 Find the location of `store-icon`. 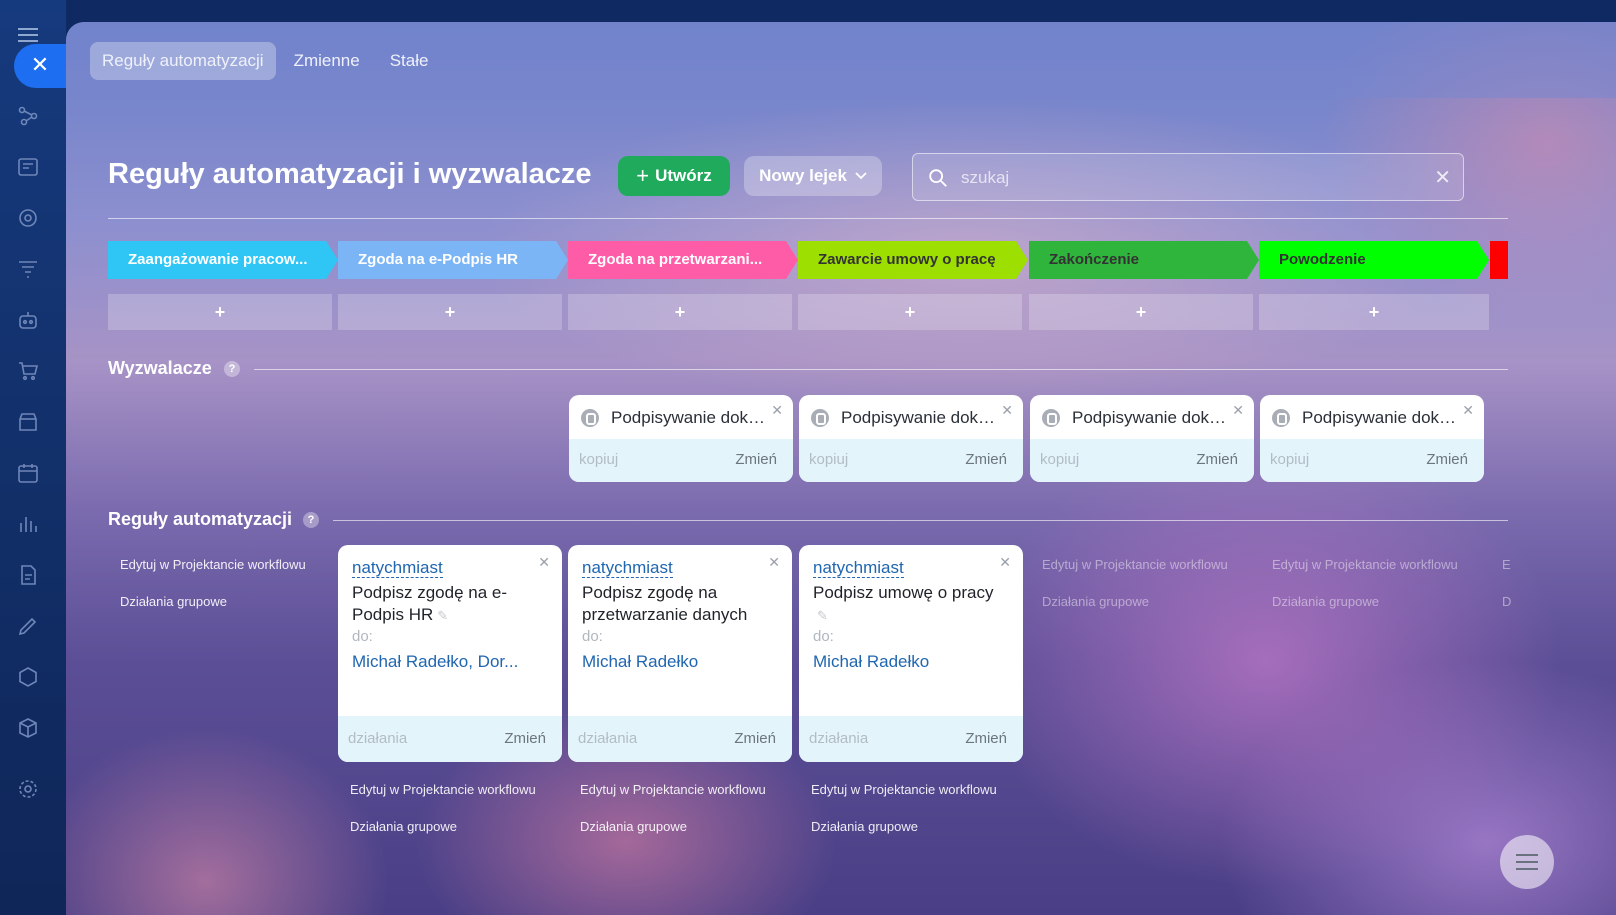

store-icon is located at coordinates (28, 422).